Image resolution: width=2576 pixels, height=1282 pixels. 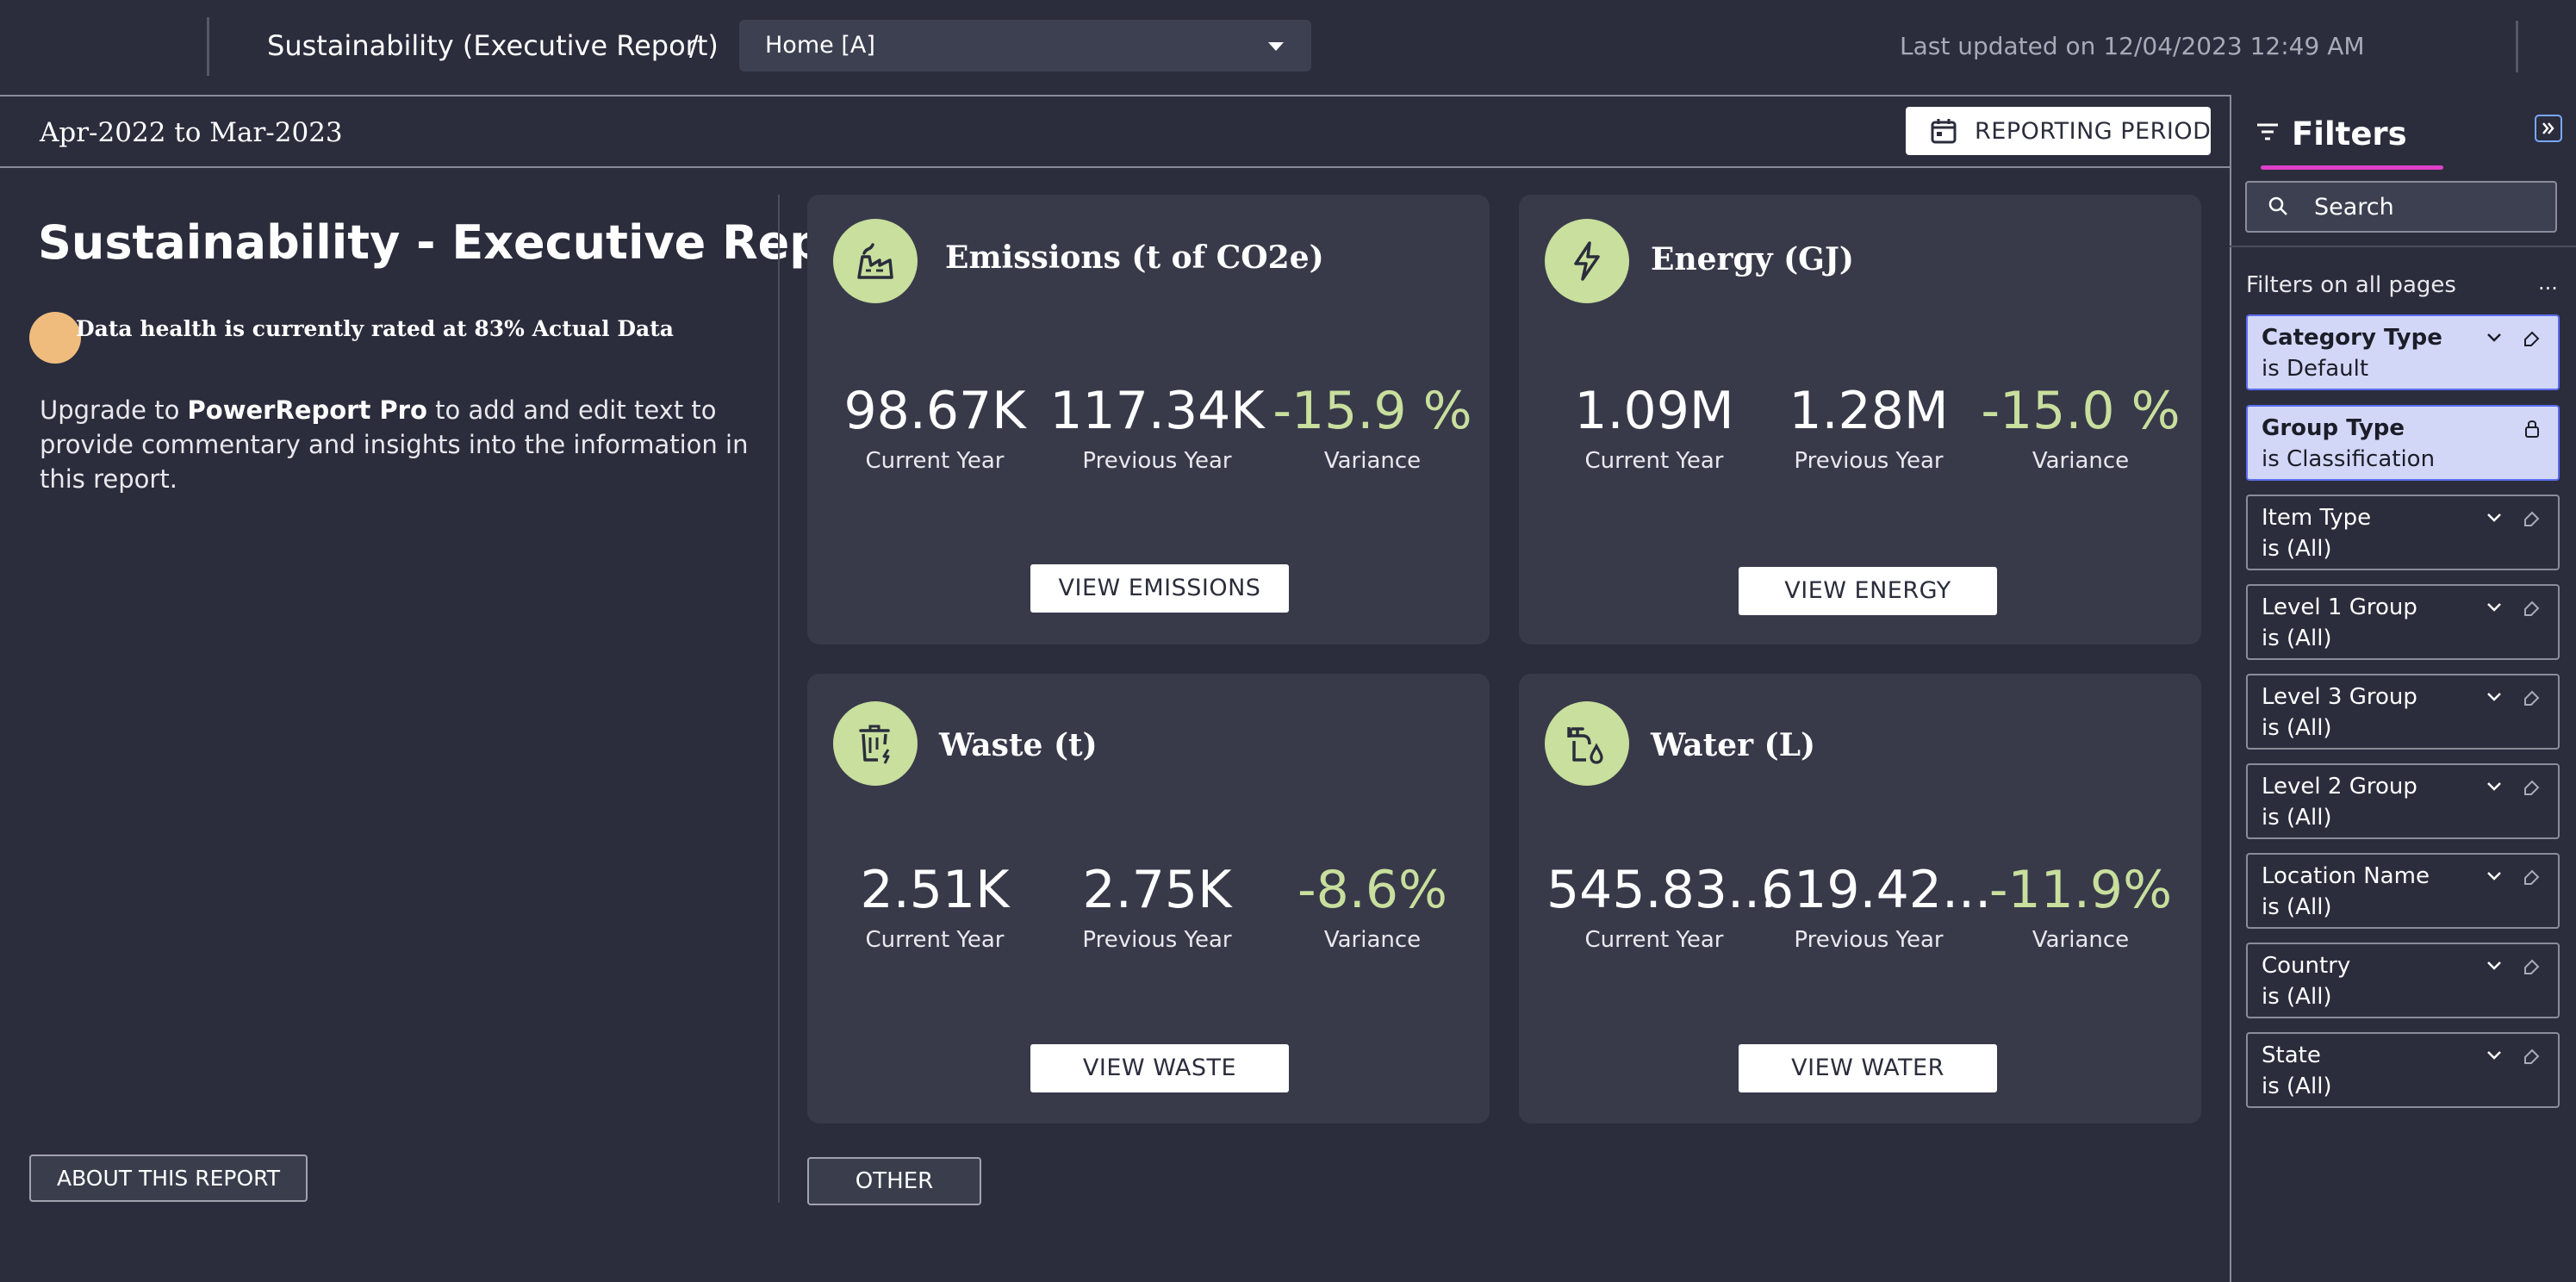 I want to click on waste-variance-label: Variance, so click(x=1373, y=940).